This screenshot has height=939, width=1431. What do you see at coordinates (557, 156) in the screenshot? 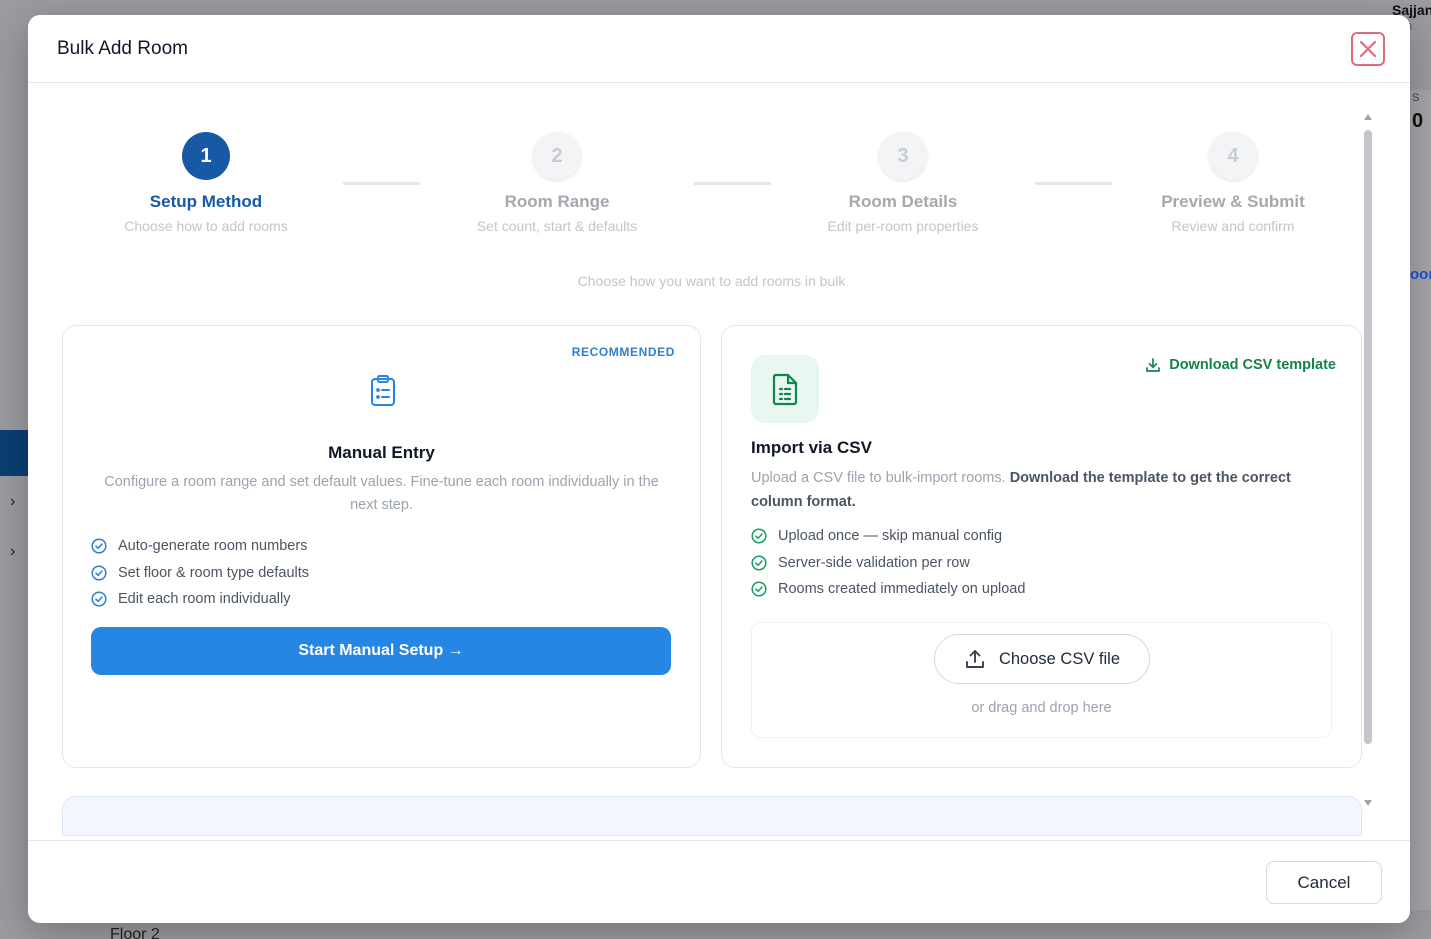
I see `step-number: 2` at bounding box center [557, 156].